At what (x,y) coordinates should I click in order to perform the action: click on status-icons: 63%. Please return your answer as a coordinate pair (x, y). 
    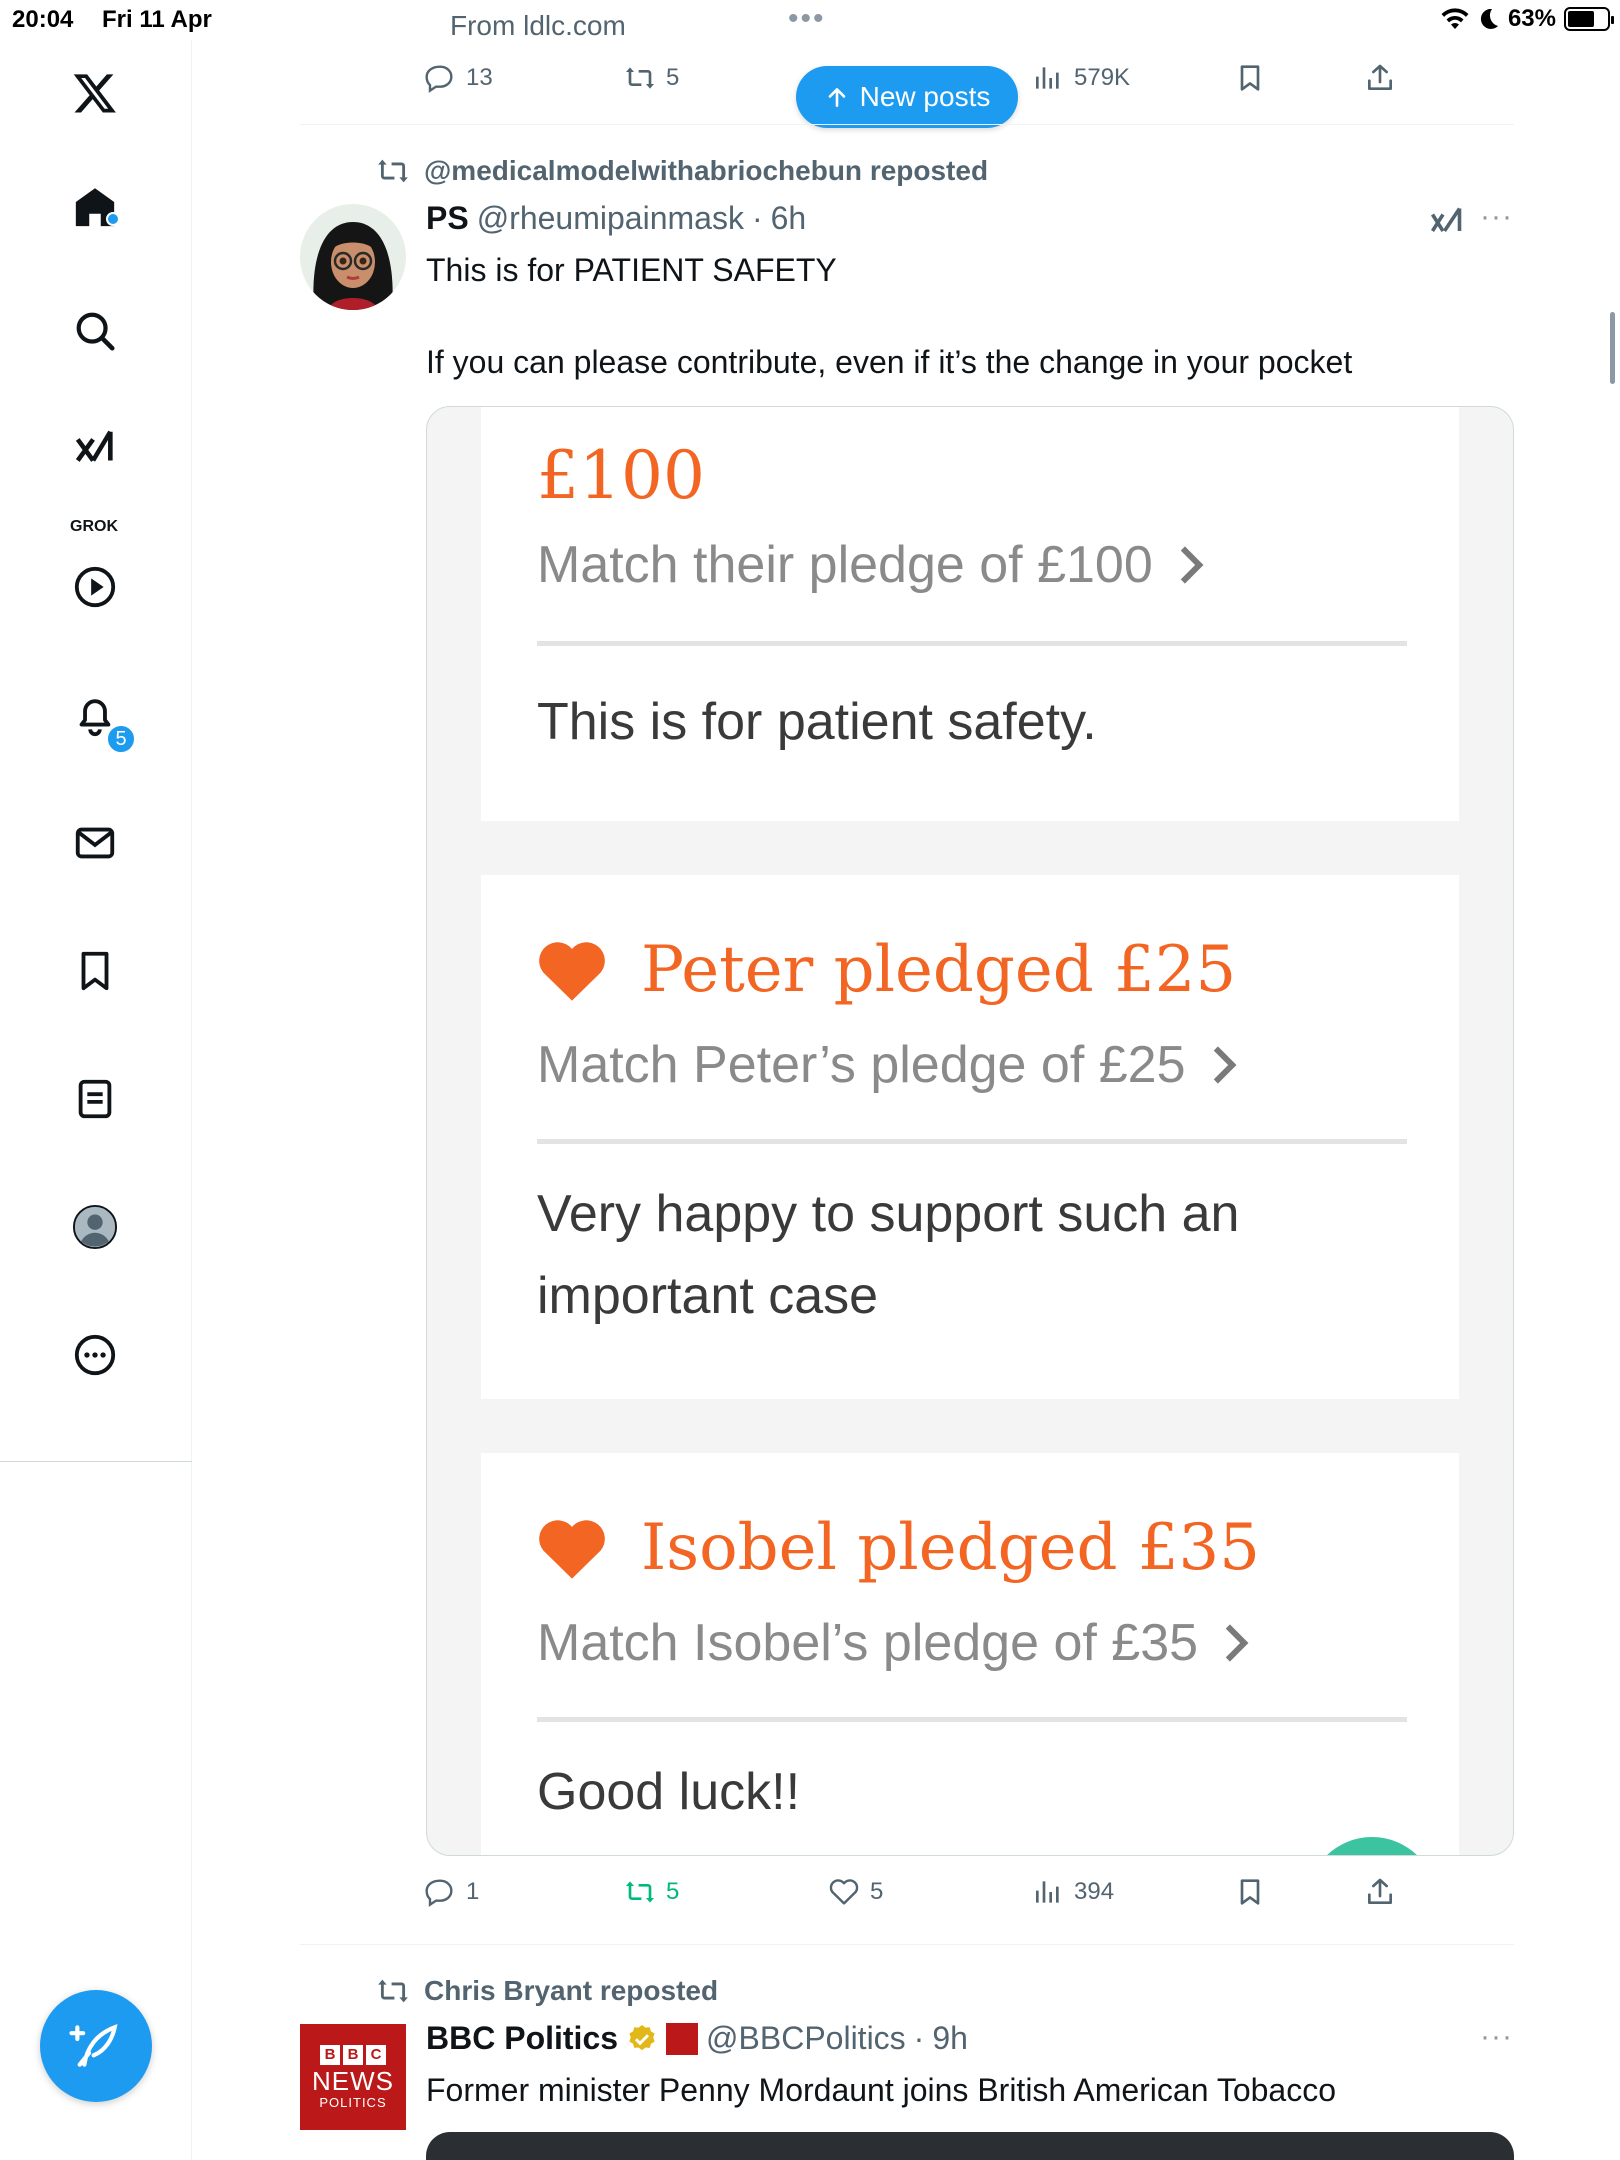
    Looking at the image, I should click on (1527, 19).